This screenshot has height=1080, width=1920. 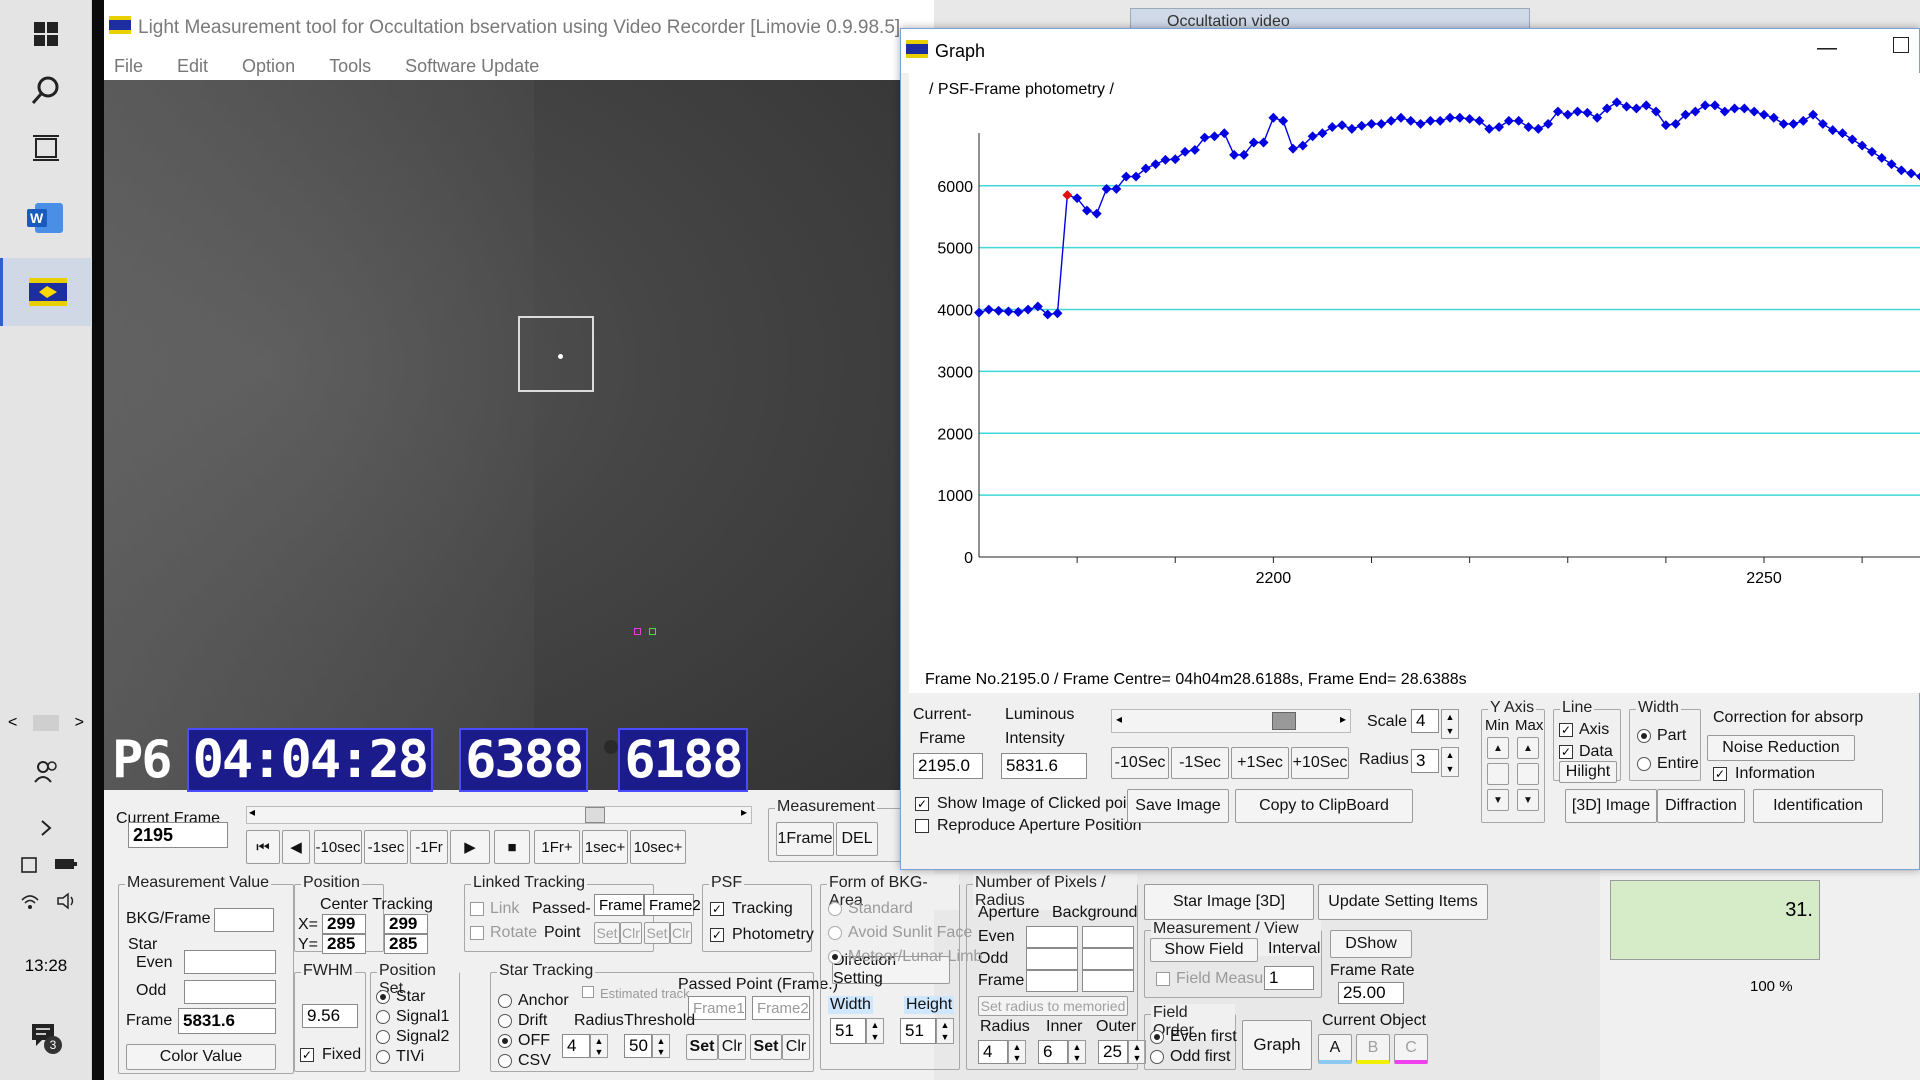 What do you see at coordinates (505, 1001) in the screenshot?
I see `star-tracking-anchor-radio` at bounding box center [505, 1001].